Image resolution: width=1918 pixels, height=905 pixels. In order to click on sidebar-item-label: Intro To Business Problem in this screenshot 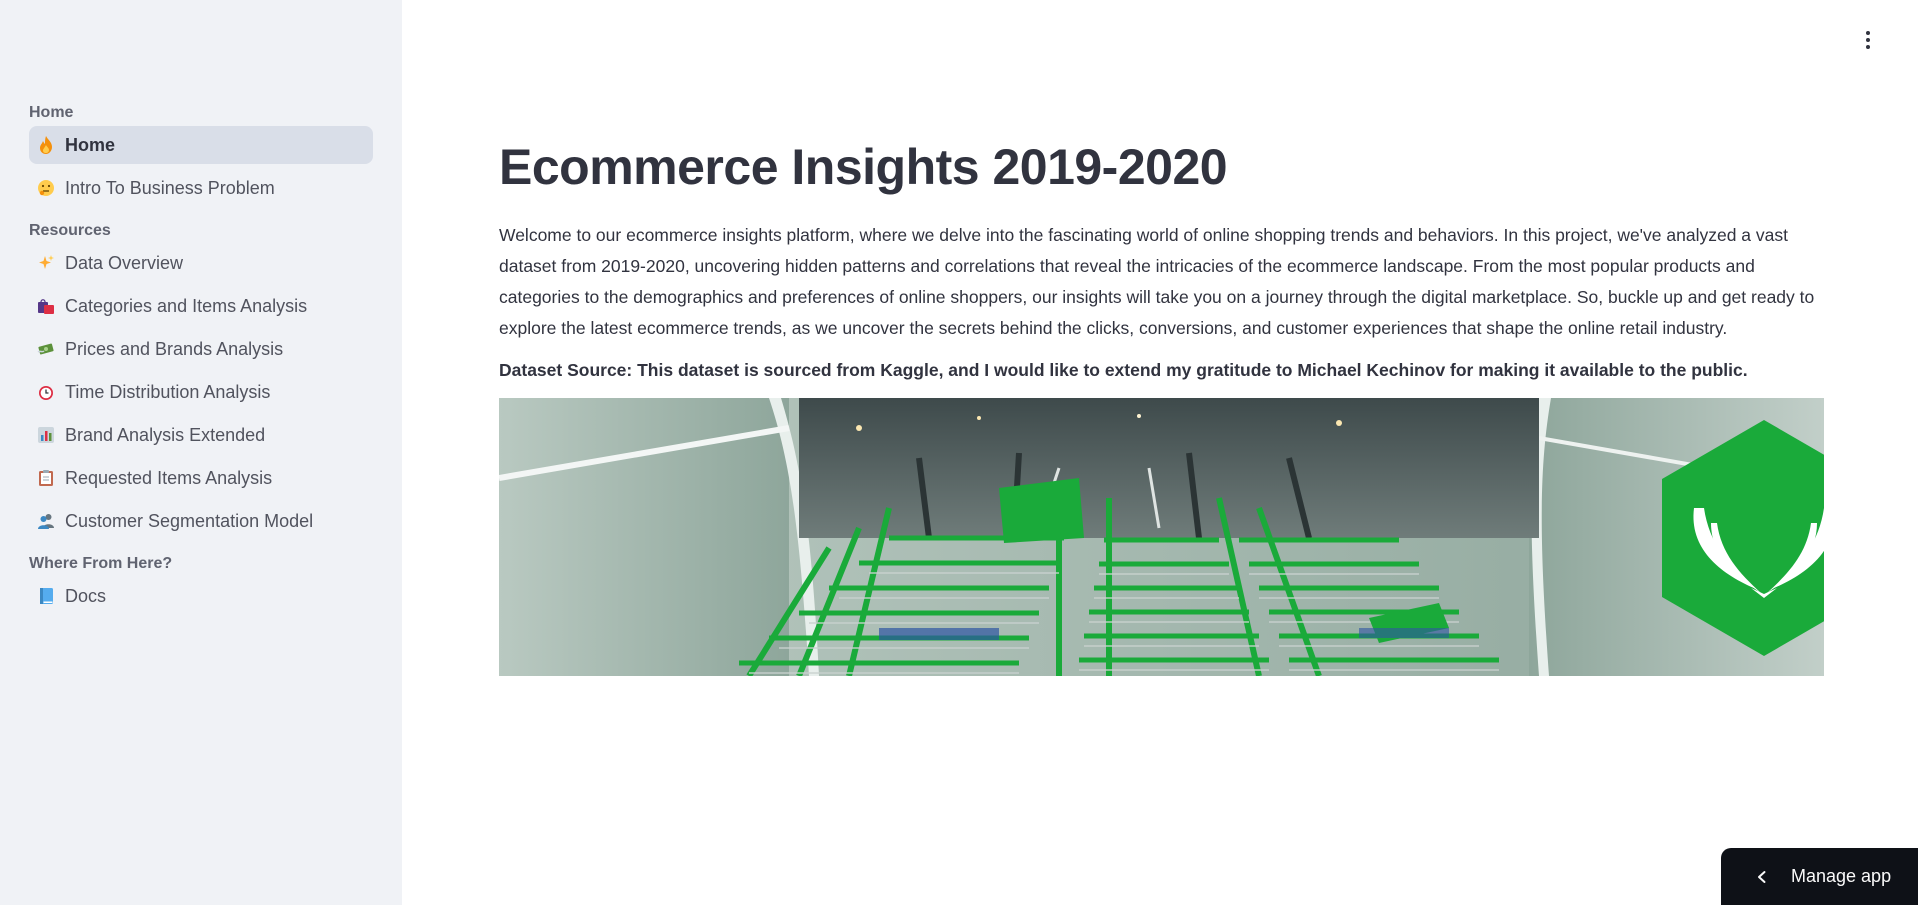, I will do `click(170, 187)`.